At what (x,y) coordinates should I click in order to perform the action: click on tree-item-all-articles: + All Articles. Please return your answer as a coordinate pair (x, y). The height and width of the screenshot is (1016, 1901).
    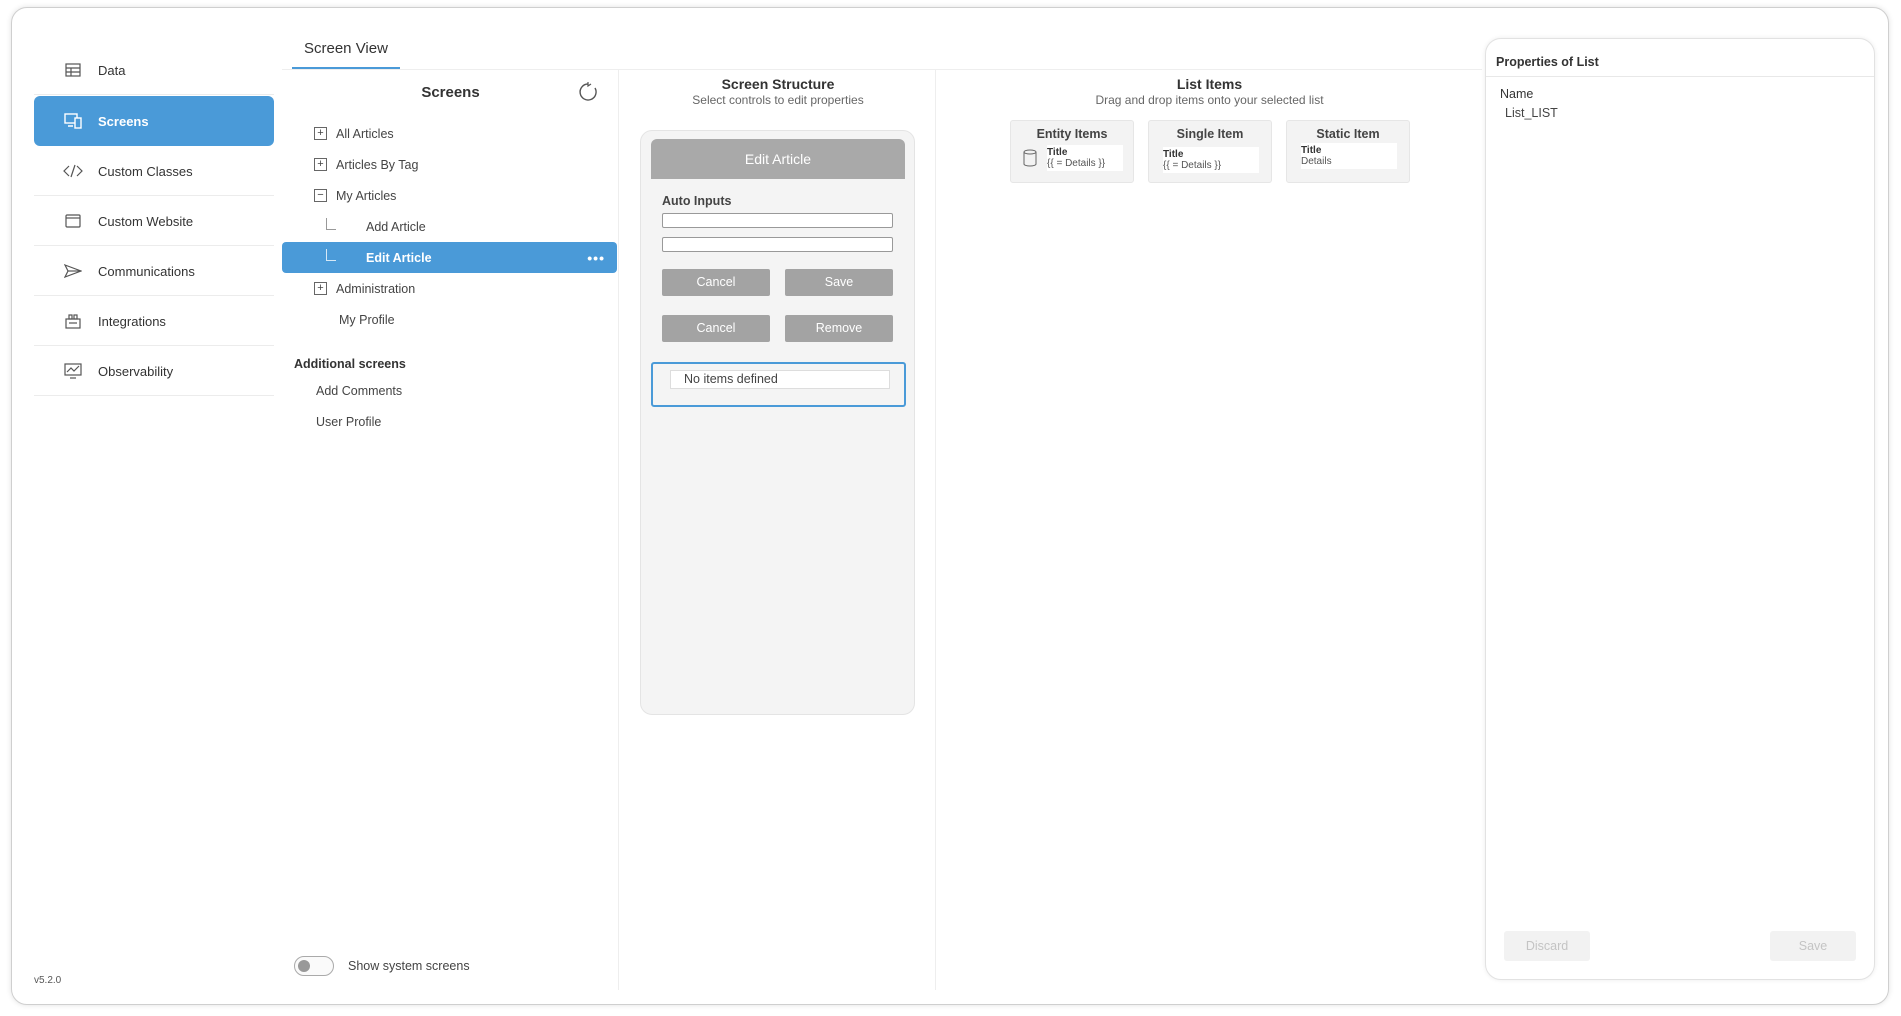
    Looking at the image, I should click on (450, 133).